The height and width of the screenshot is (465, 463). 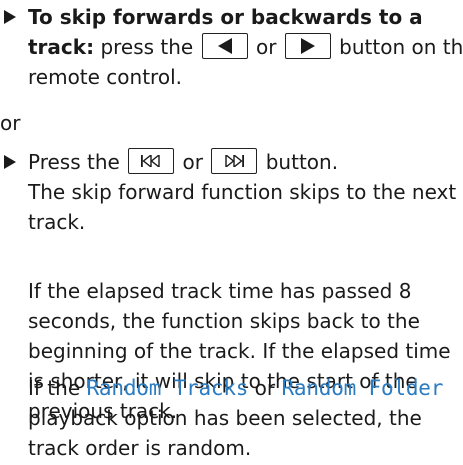 I want to click on remote-right-button, so click(x=307, y=46).